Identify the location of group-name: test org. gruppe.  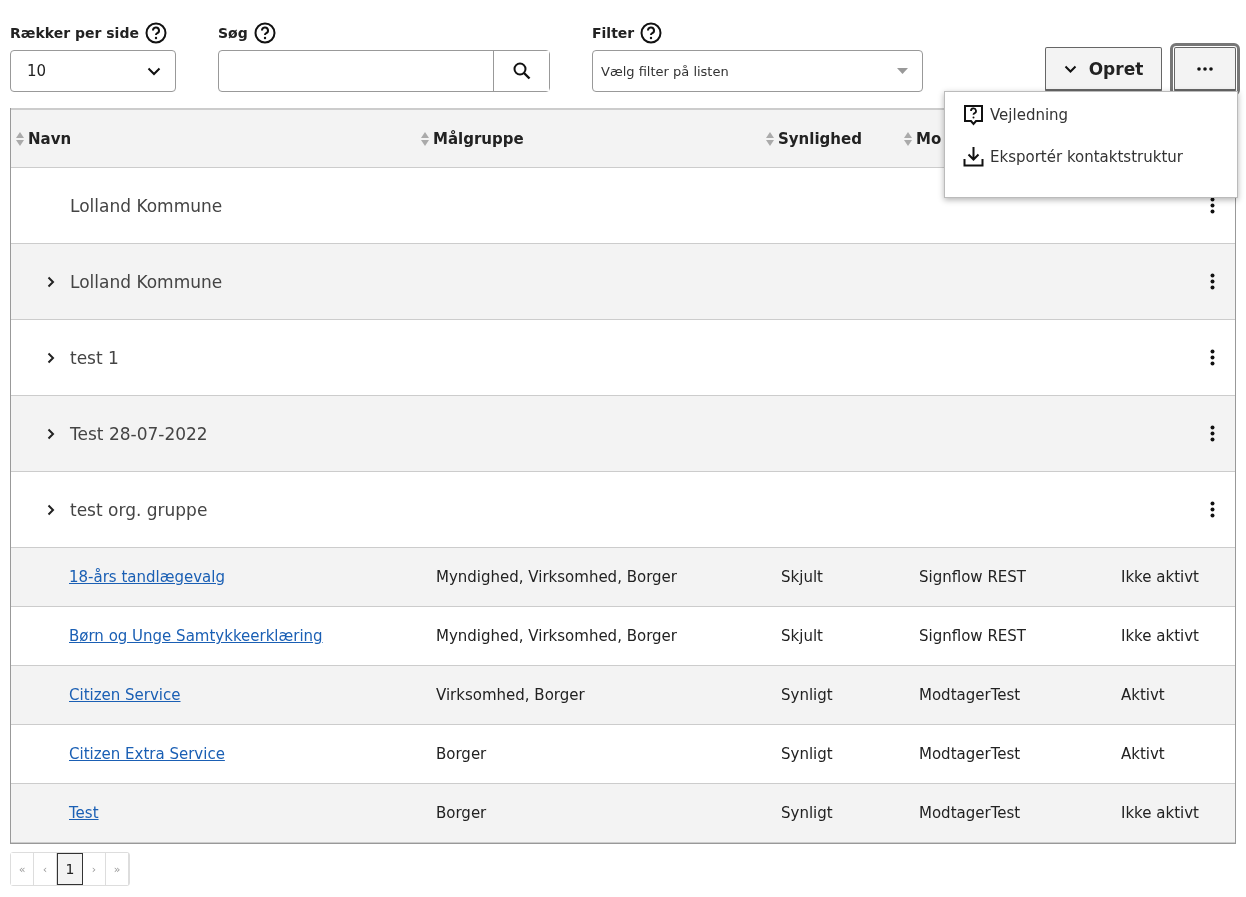
(139, 509).